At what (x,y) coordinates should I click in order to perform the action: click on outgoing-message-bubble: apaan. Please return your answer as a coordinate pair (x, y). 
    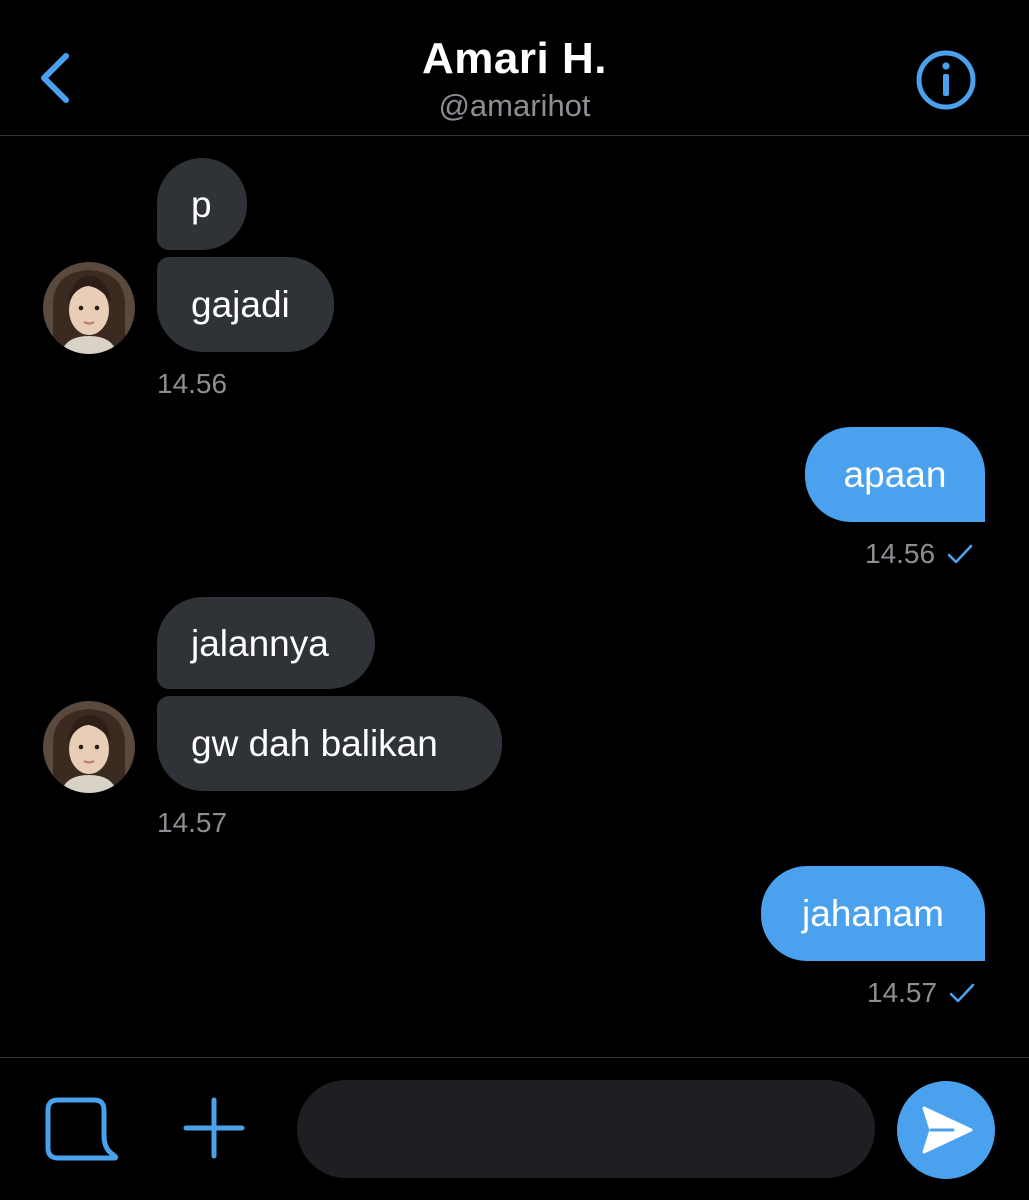
    Looking at the image, I should click on (895, 474).